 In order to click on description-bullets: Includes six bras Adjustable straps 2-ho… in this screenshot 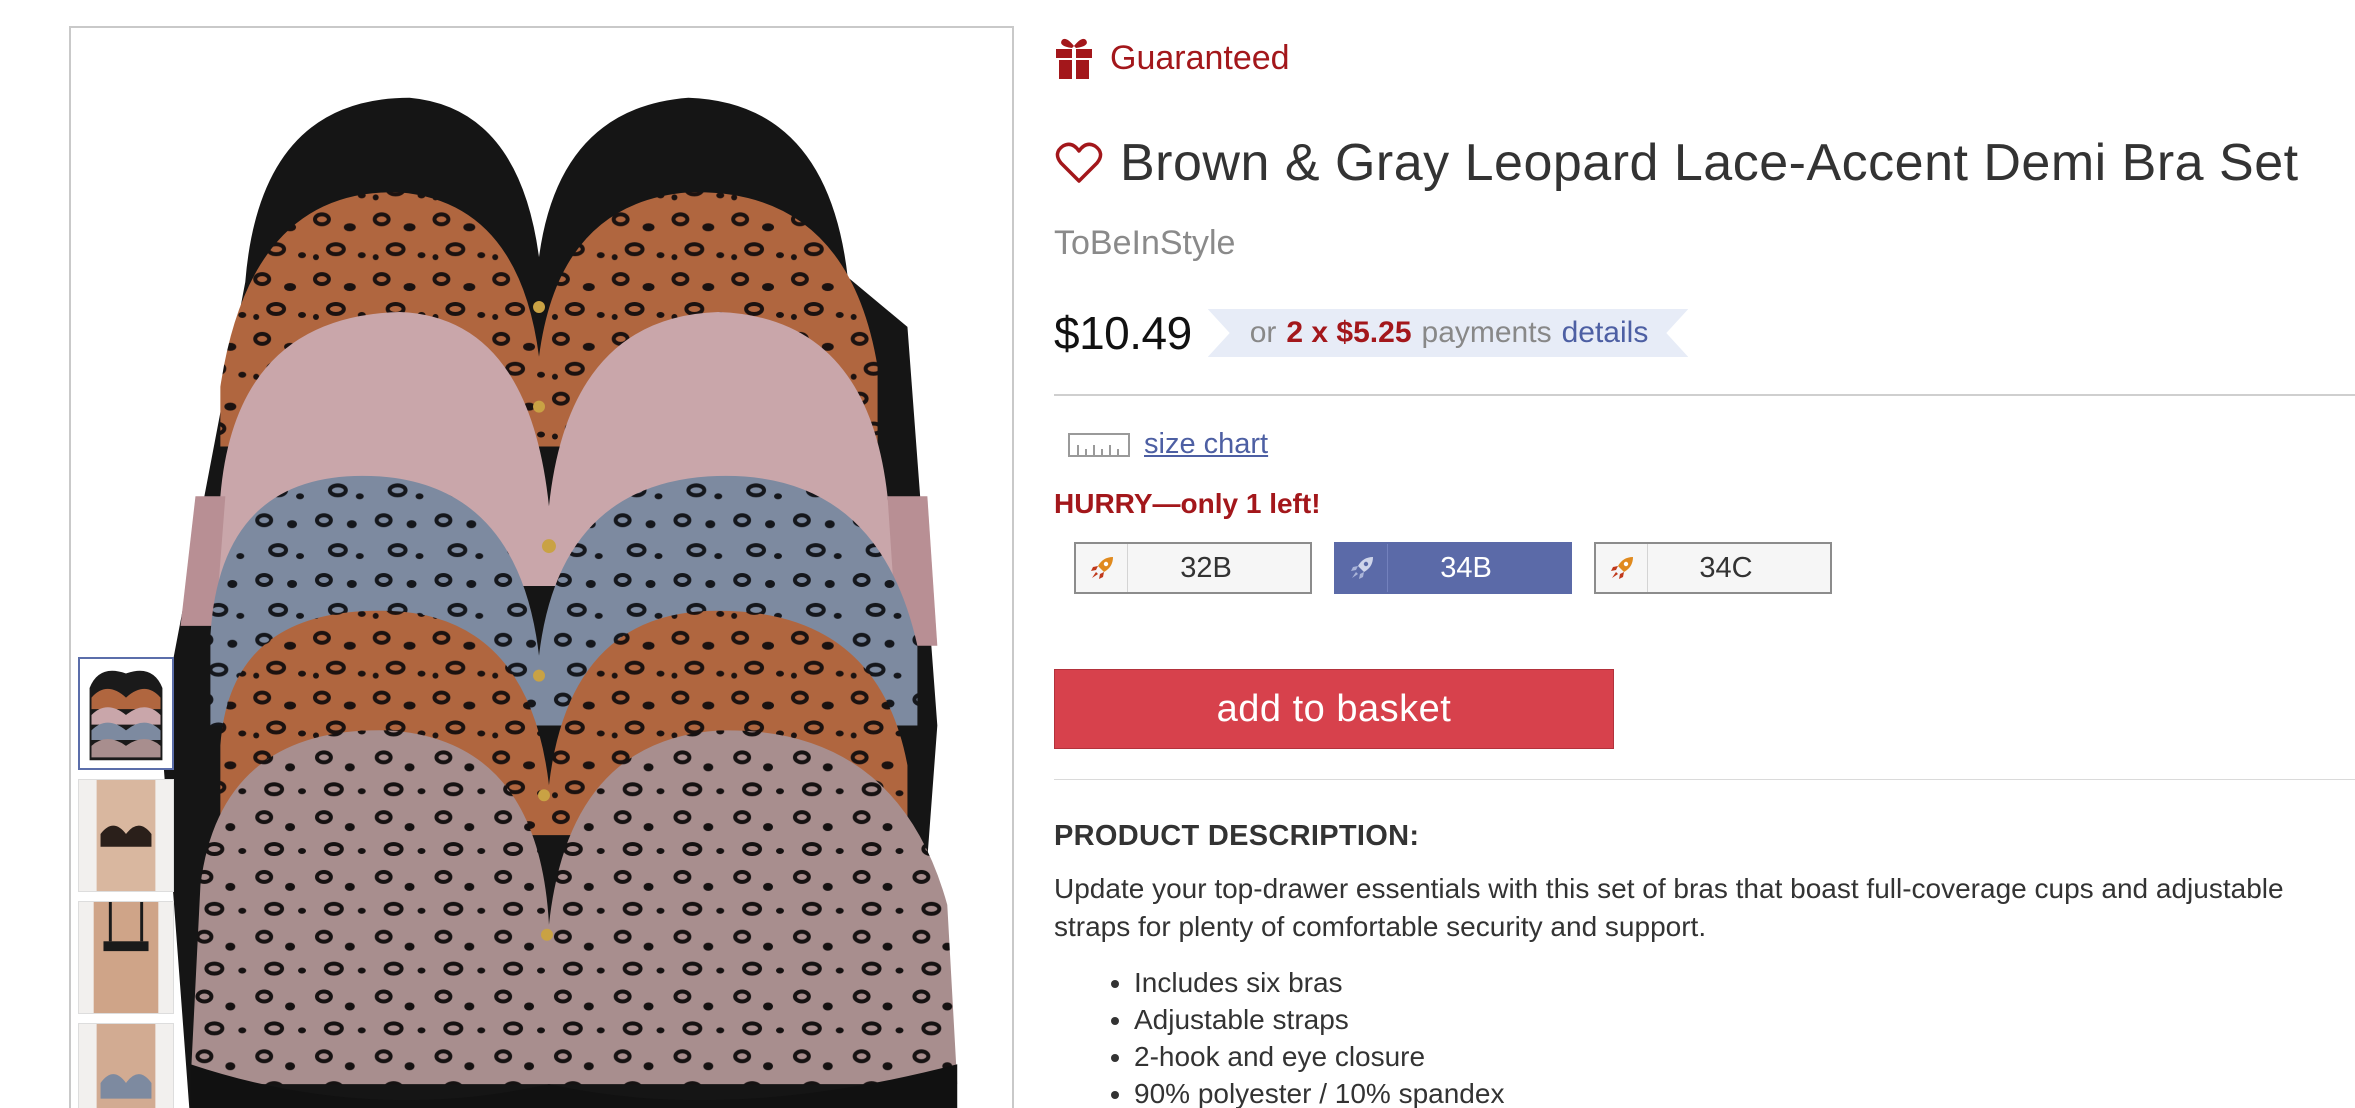, I will do `click(1319, 1036)`.